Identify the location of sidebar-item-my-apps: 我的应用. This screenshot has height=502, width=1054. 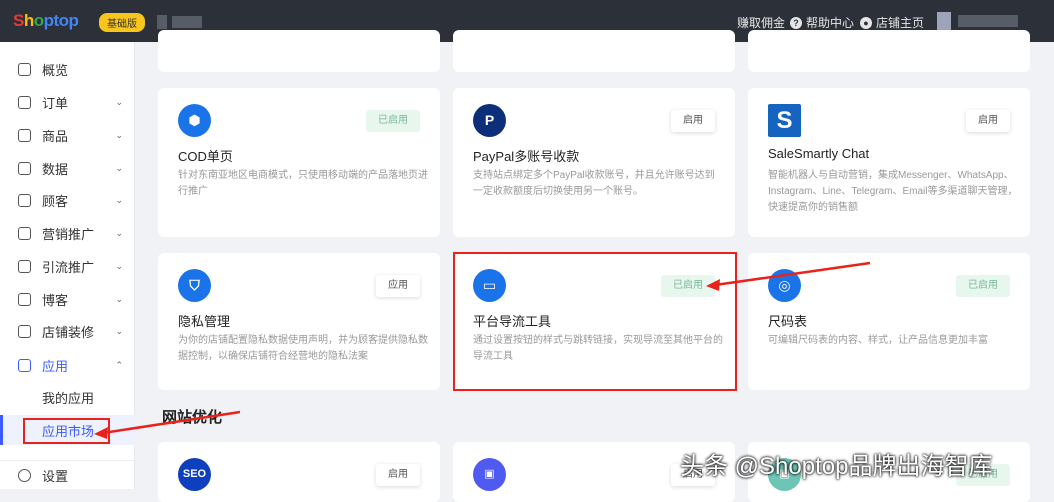
(67, 397).